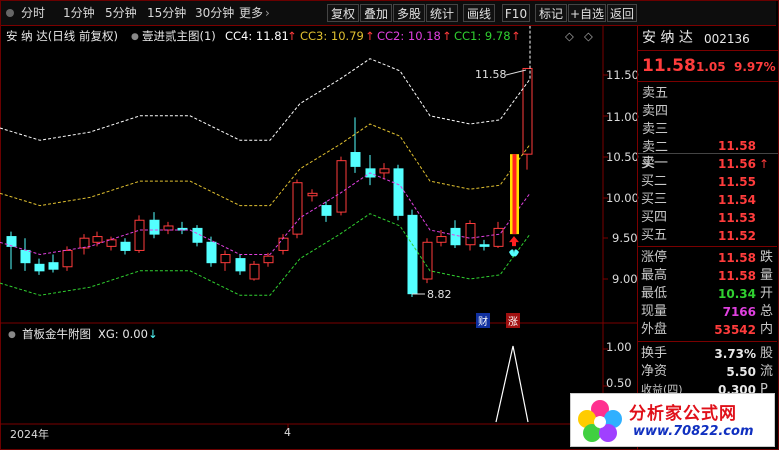 This screenshot has height=450, width=779. What do you see at coordinates (622, 198) in the screenshot?
I see `y-tick-1000: 10.00` at bounding box center [622, 198].